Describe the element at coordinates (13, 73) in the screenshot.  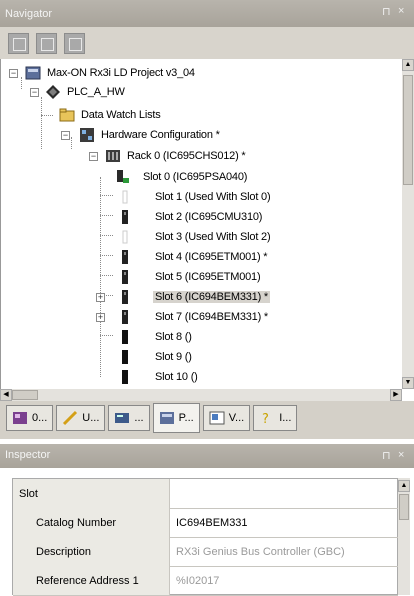
I see `project-collapse-icon: −` at that location.